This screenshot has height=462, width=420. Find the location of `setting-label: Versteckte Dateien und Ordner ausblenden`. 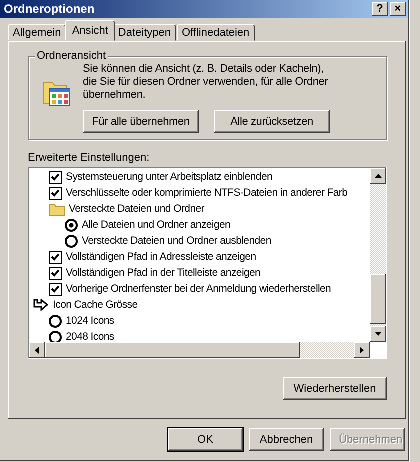

setting-label: Versteckte Dateien und Ordner ausblenden is located at coordinates (177, 241).